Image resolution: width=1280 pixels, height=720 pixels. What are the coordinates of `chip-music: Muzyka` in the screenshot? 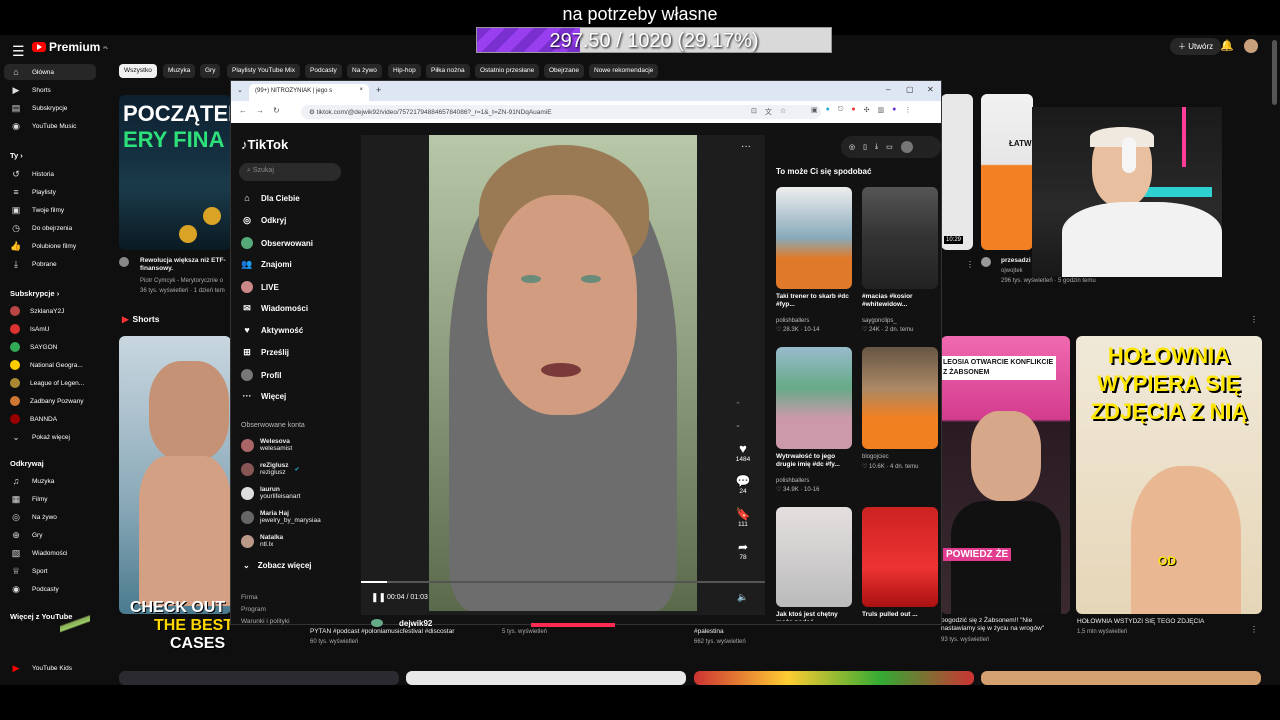 It's located at (179, 71).